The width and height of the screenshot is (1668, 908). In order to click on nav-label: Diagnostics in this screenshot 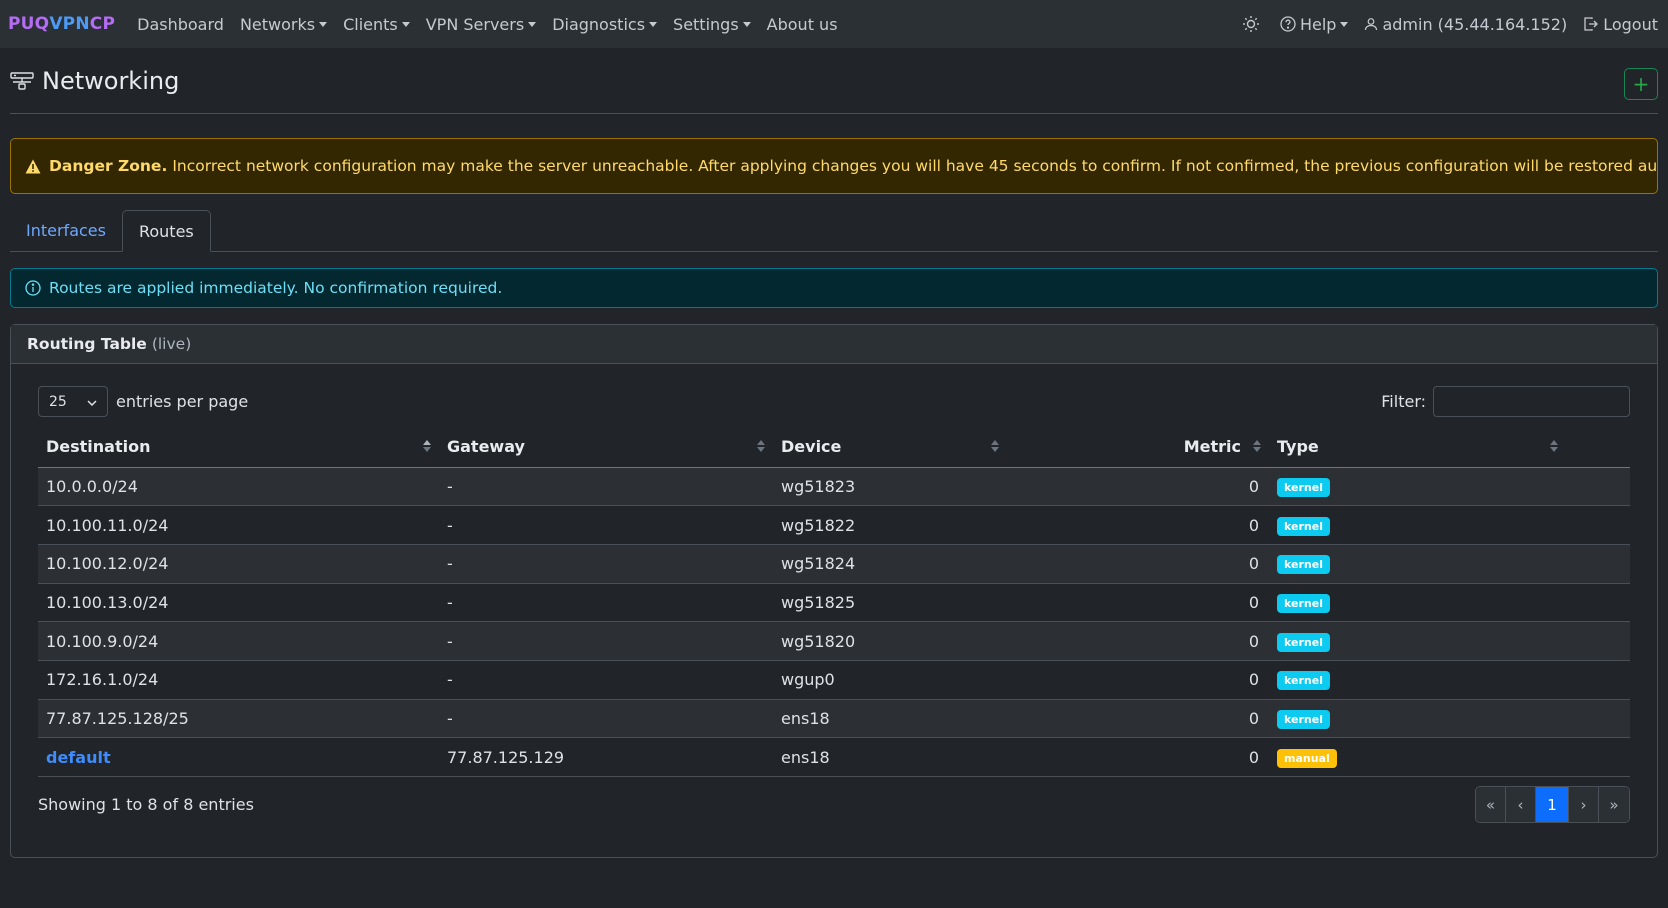, I will do `click(599, 24)`.